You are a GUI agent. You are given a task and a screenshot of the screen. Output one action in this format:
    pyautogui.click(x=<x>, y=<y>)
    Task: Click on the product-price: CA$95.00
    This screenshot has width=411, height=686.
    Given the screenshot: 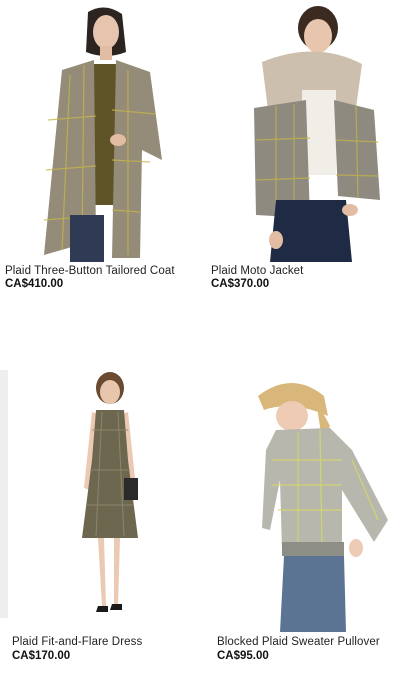 What is the action you would take?
    pyautogui.click(x=243, y=656)
    